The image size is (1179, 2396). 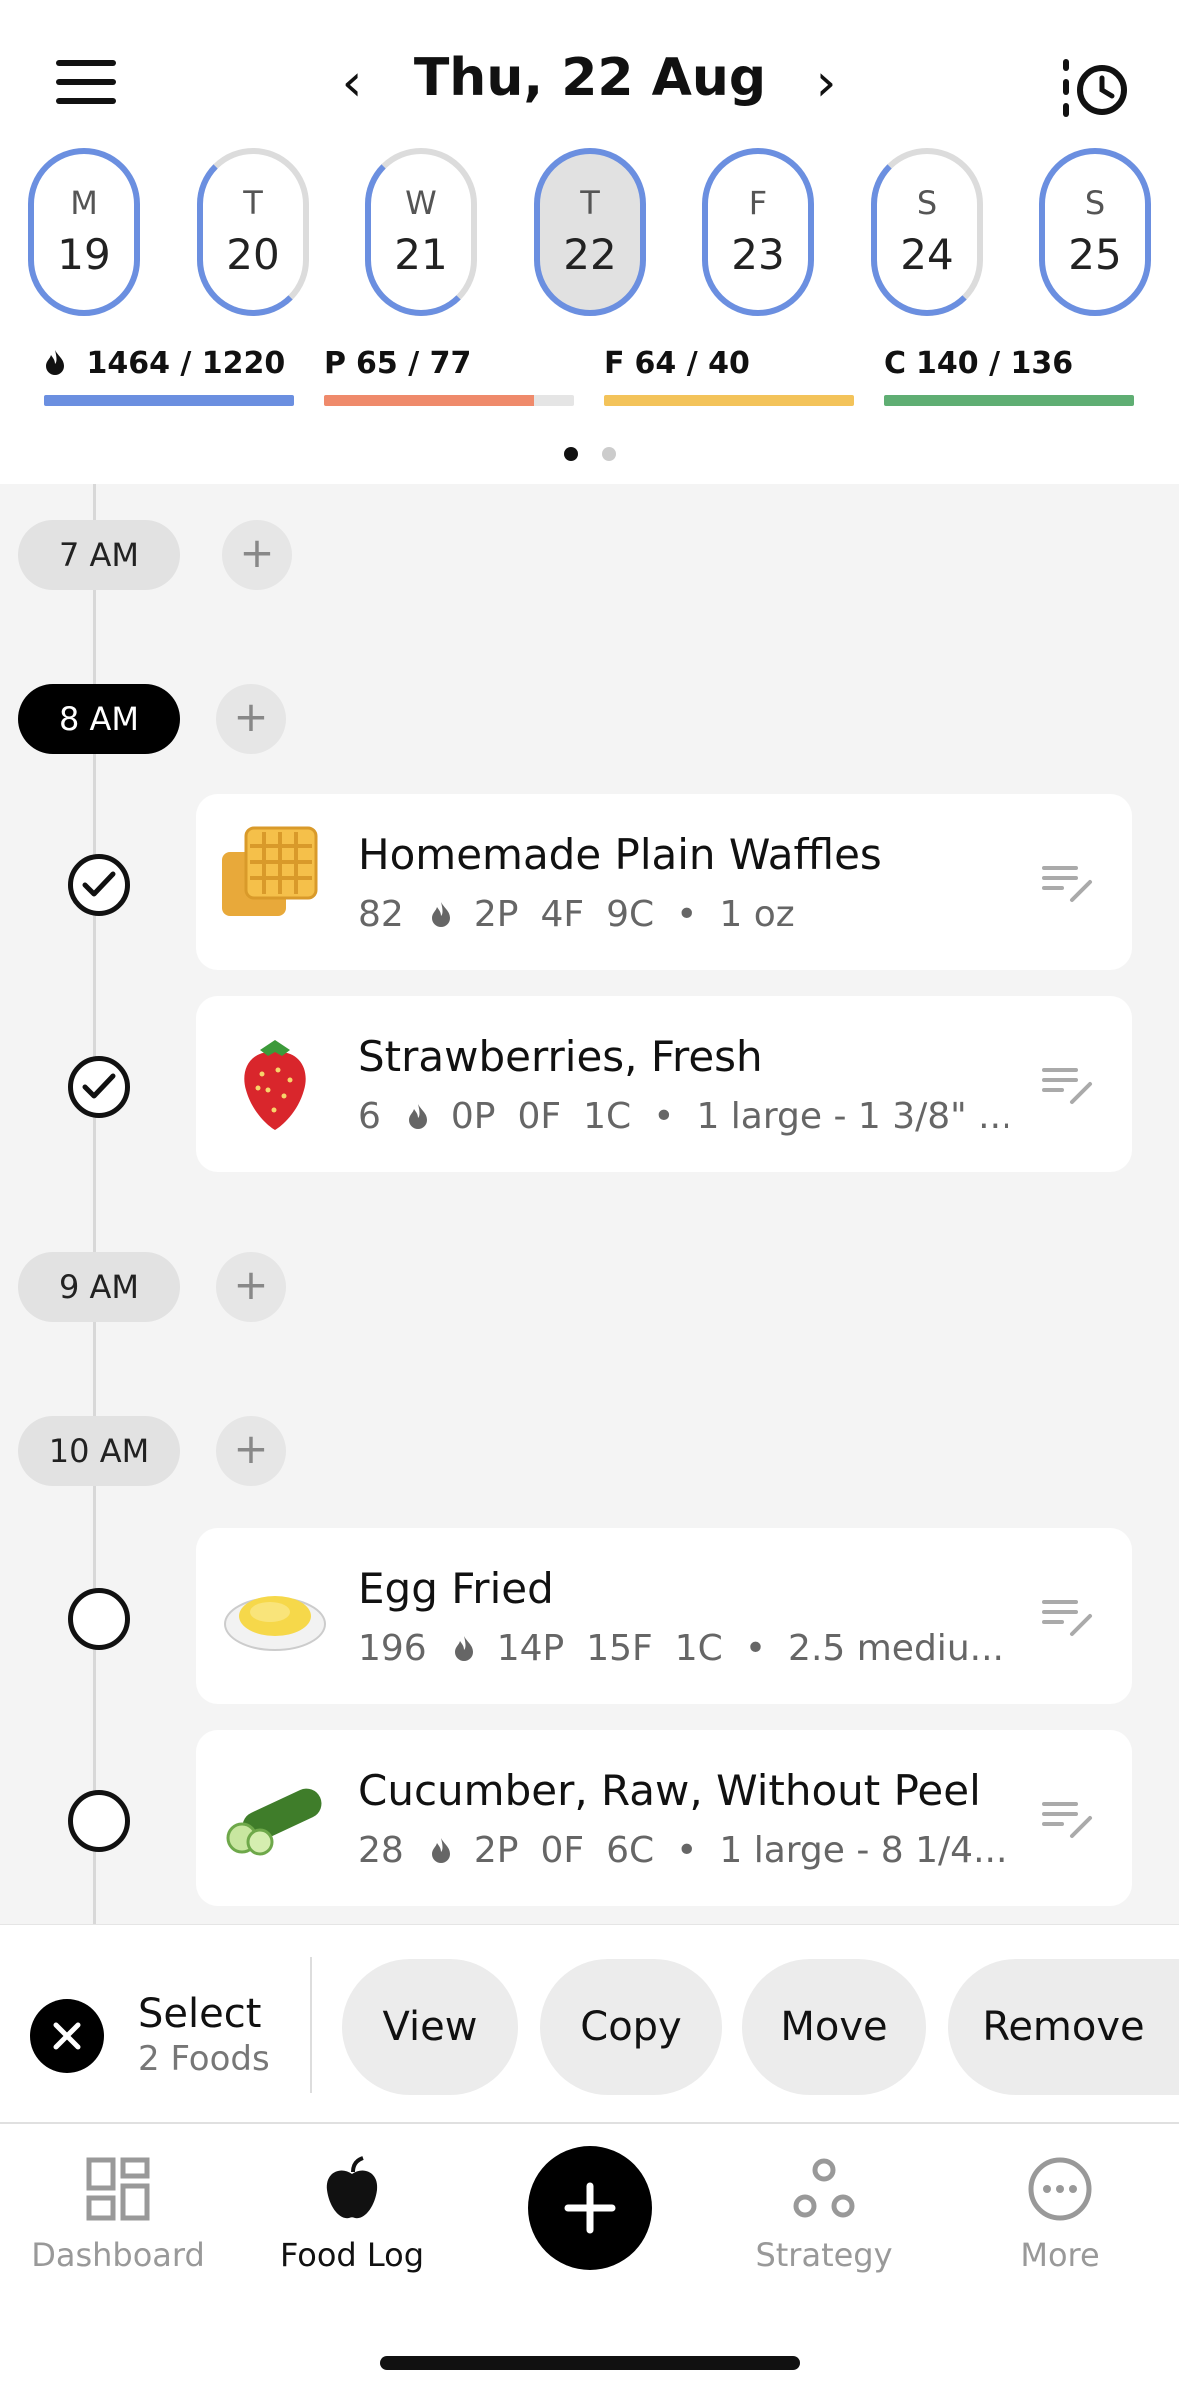 I want to click on day-number: 21, so click(x=421, y=254).